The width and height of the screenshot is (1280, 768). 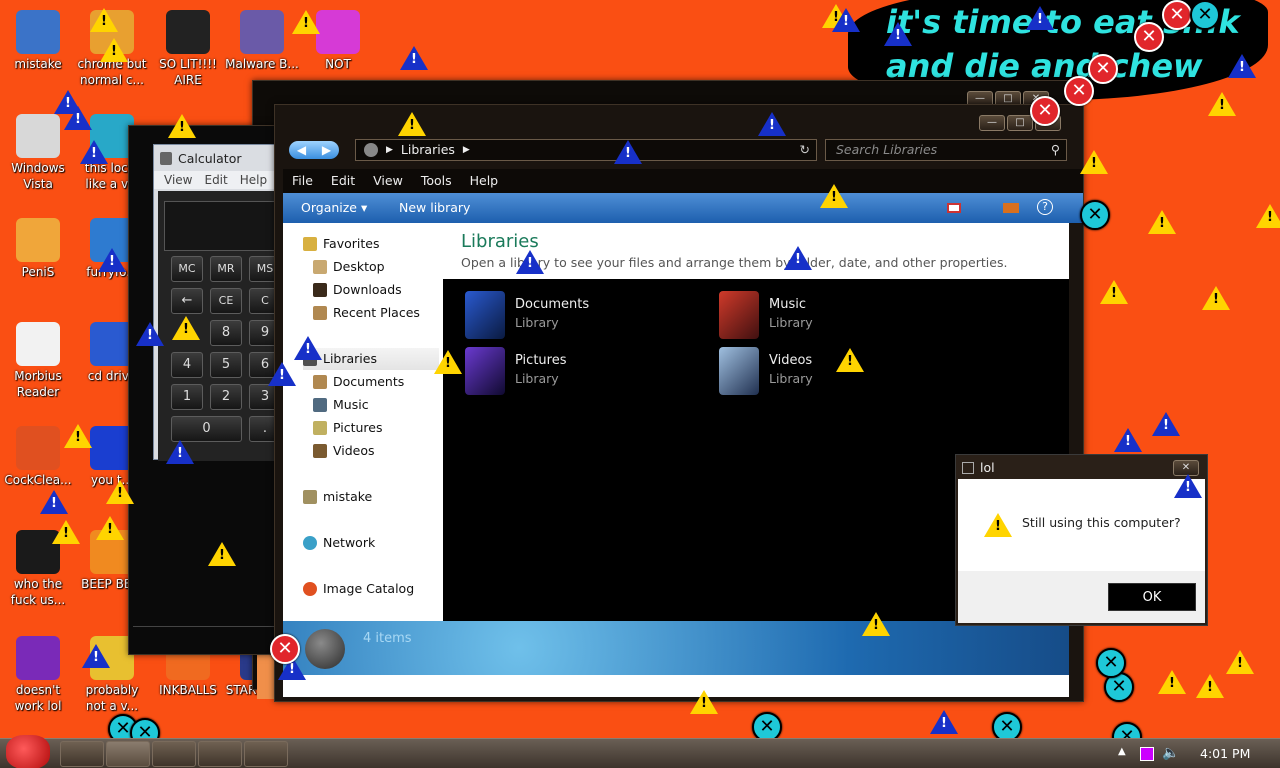 I want to click on details-pane: 4 items, so click(x=676, y=648).